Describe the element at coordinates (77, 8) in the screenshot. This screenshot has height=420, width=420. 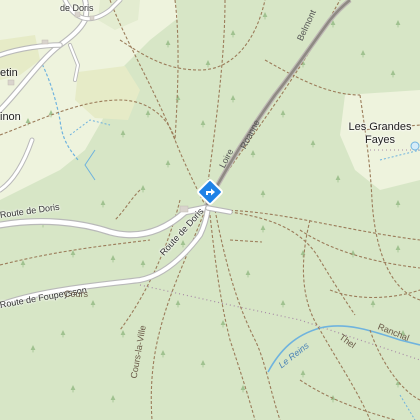
I see `road-label-de-doris: de Doris` at that location.